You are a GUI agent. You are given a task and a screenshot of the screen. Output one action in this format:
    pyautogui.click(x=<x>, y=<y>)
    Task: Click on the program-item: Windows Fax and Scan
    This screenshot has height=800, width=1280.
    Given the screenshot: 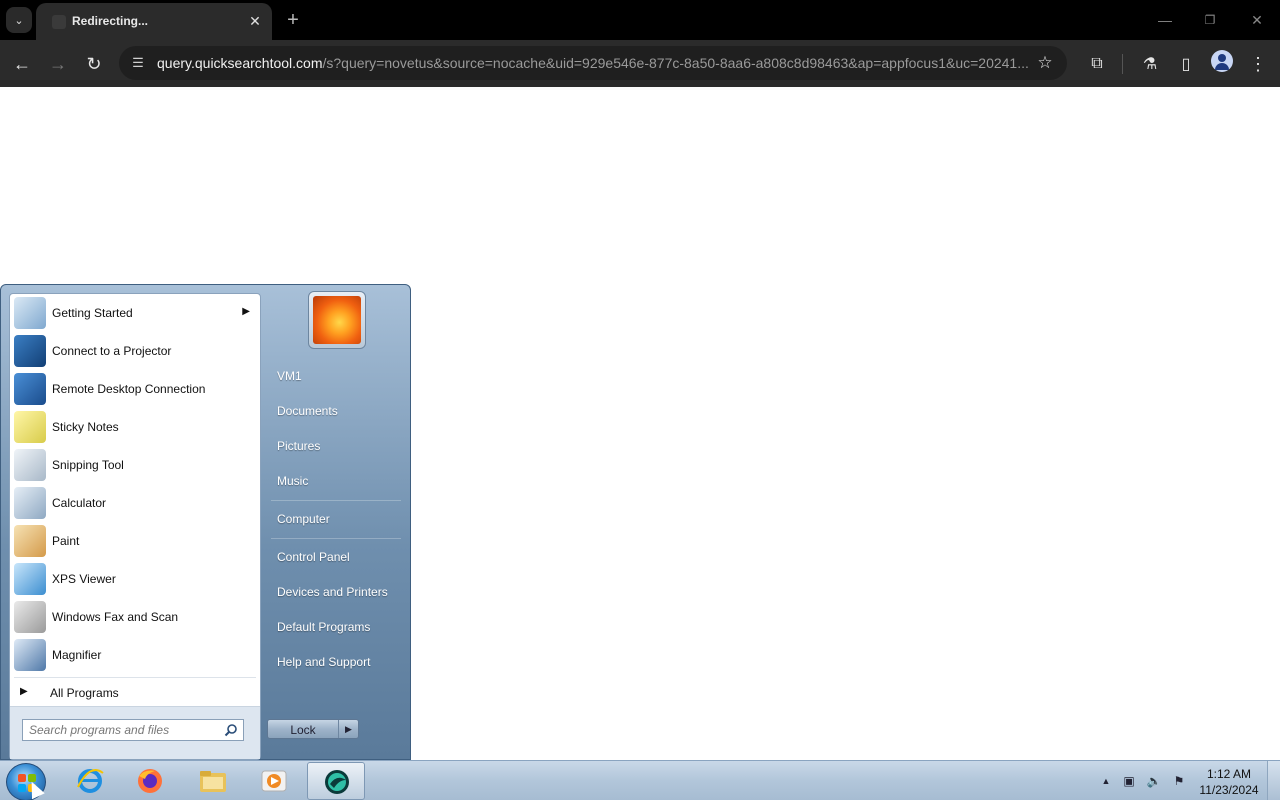 What is the action you would take?
    pyautogui.click(x=135, y=617)
    